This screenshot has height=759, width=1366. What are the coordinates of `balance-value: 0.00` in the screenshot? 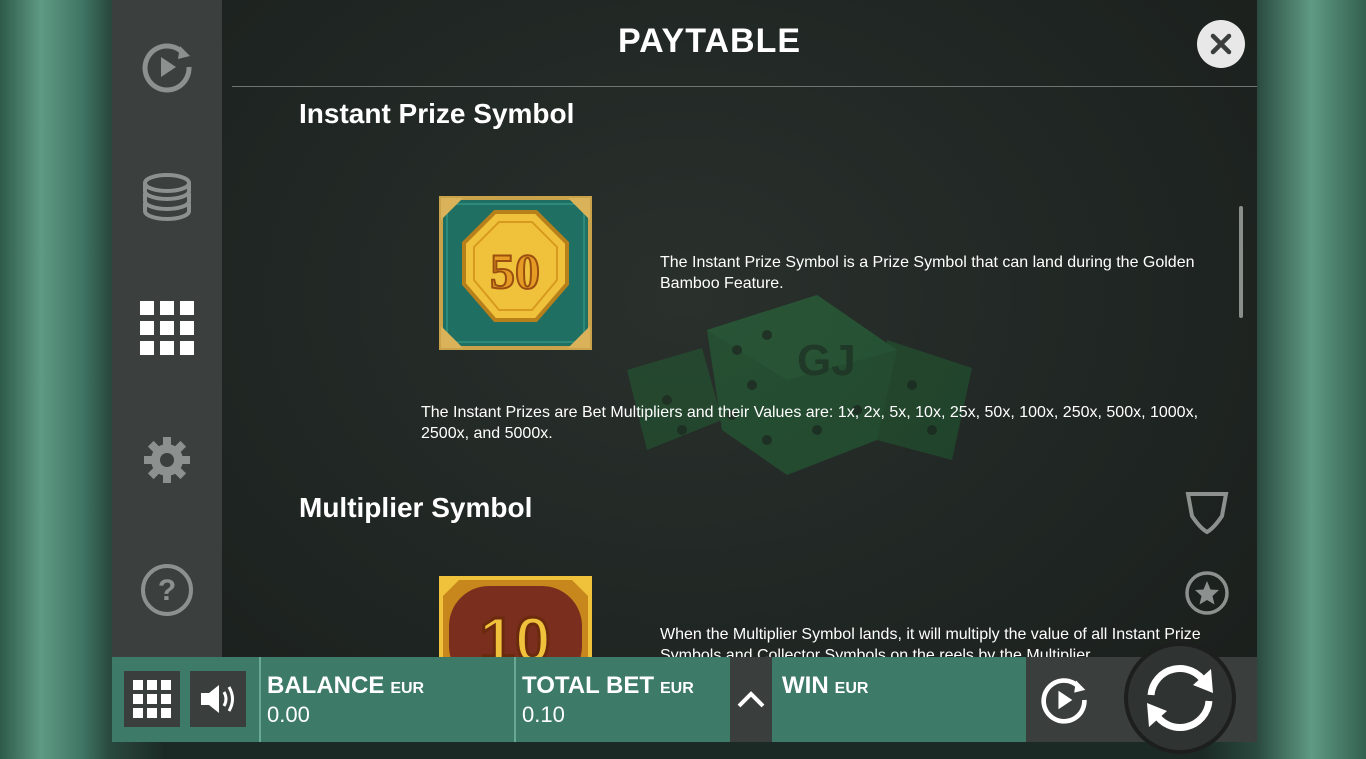 It's located at (288, 714).